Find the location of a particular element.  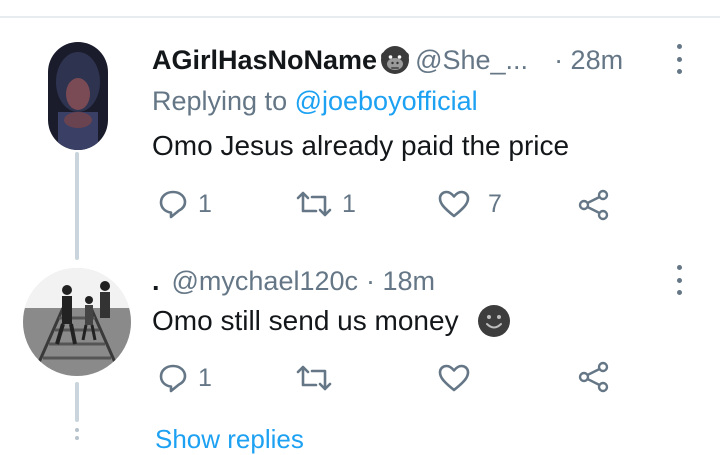

tweet-header: AGirlHasNoName @She_... · 28m is located at coordinates (387, 60).